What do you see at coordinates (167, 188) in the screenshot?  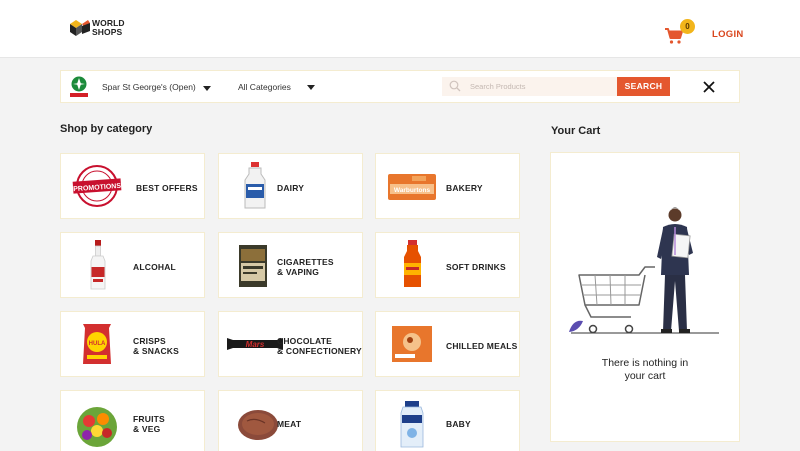 I see `category-label: BEST OFFERS` at bounding box center [167, 188].